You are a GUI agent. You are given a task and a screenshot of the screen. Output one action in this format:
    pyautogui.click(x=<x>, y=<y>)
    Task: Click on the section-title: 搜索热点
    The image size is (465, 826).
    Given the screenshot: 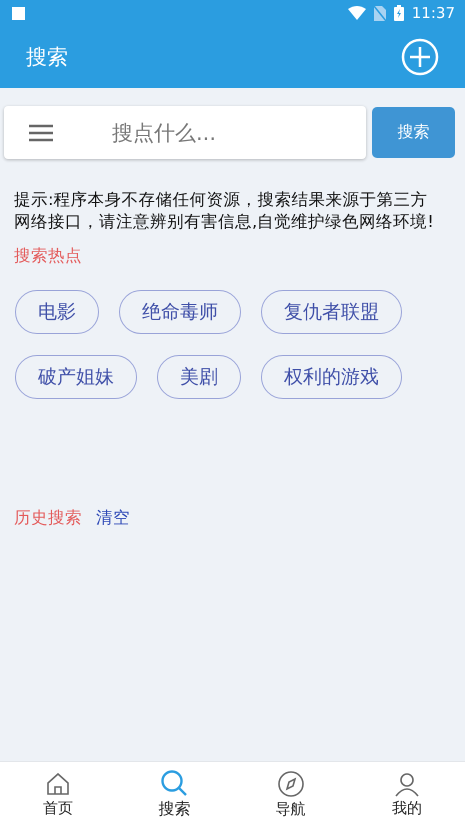 What is the action you would take?
    pyautogui.click(x=48, y=256)
    